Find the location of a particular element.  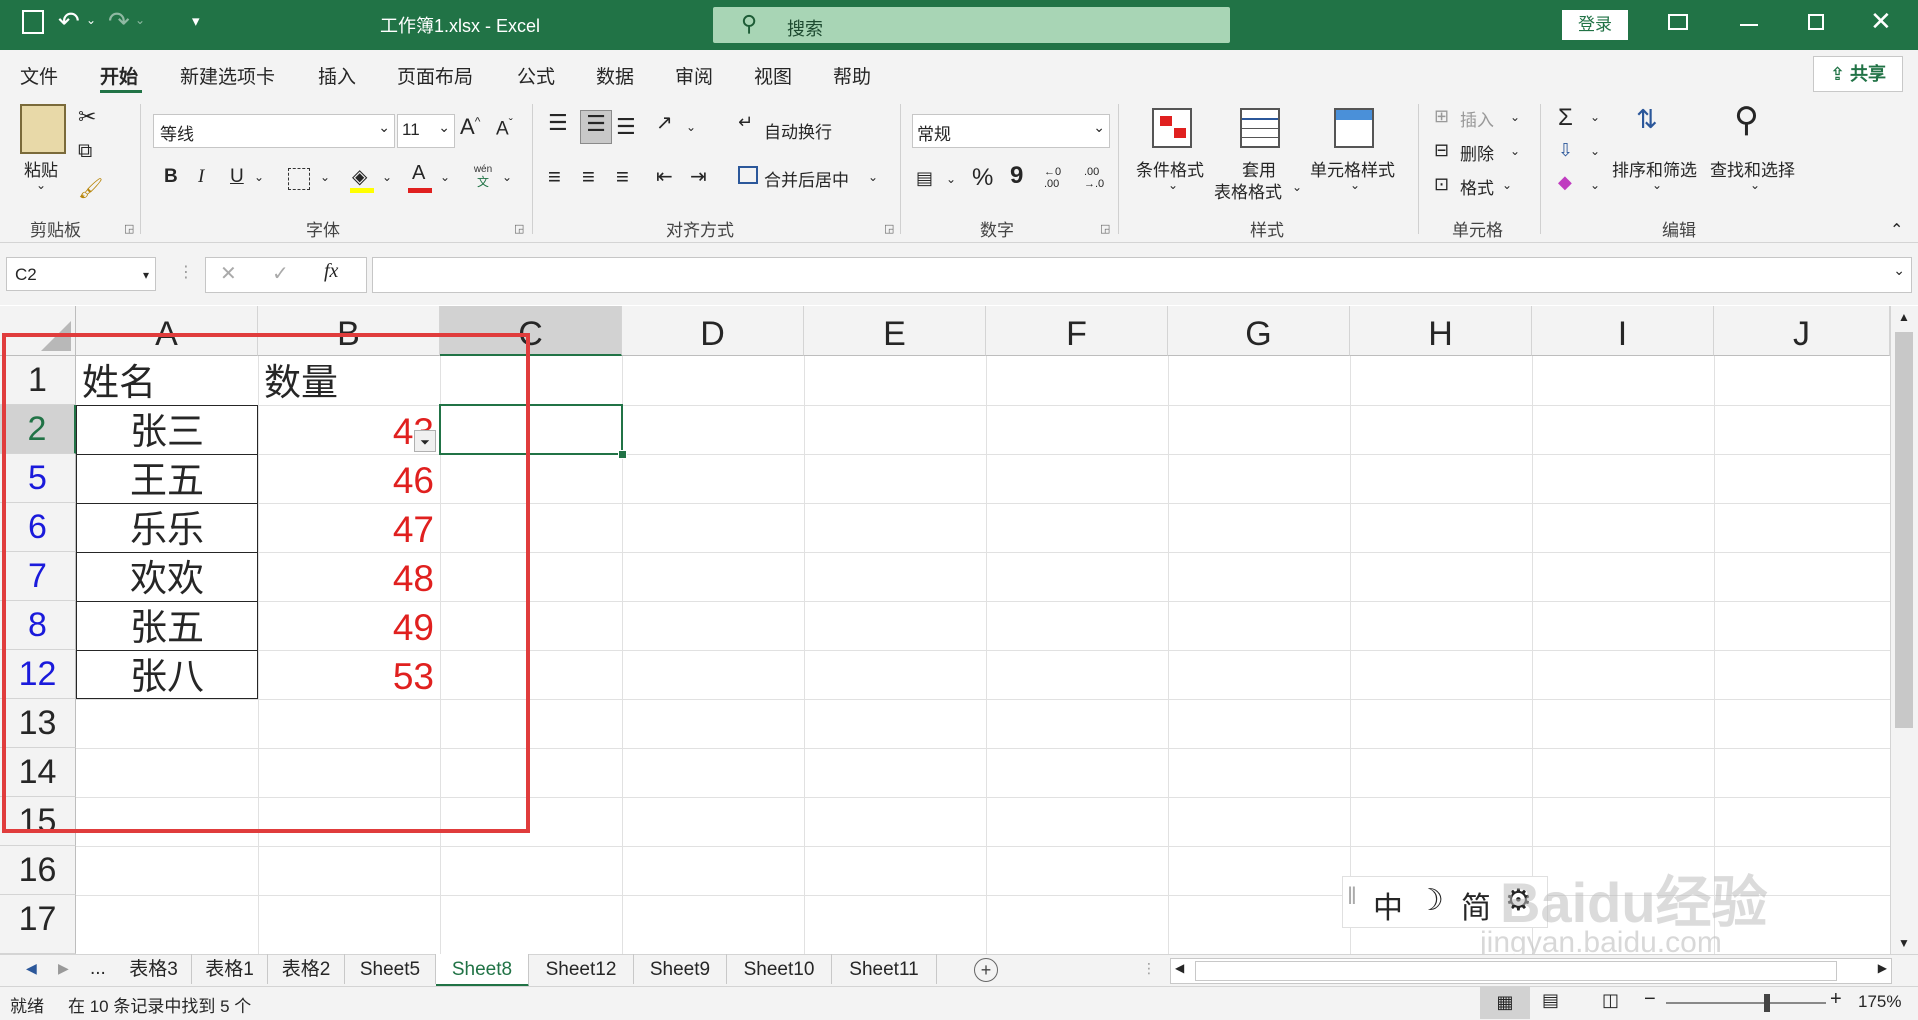

fill-handle is located at coordinates (622, 454).